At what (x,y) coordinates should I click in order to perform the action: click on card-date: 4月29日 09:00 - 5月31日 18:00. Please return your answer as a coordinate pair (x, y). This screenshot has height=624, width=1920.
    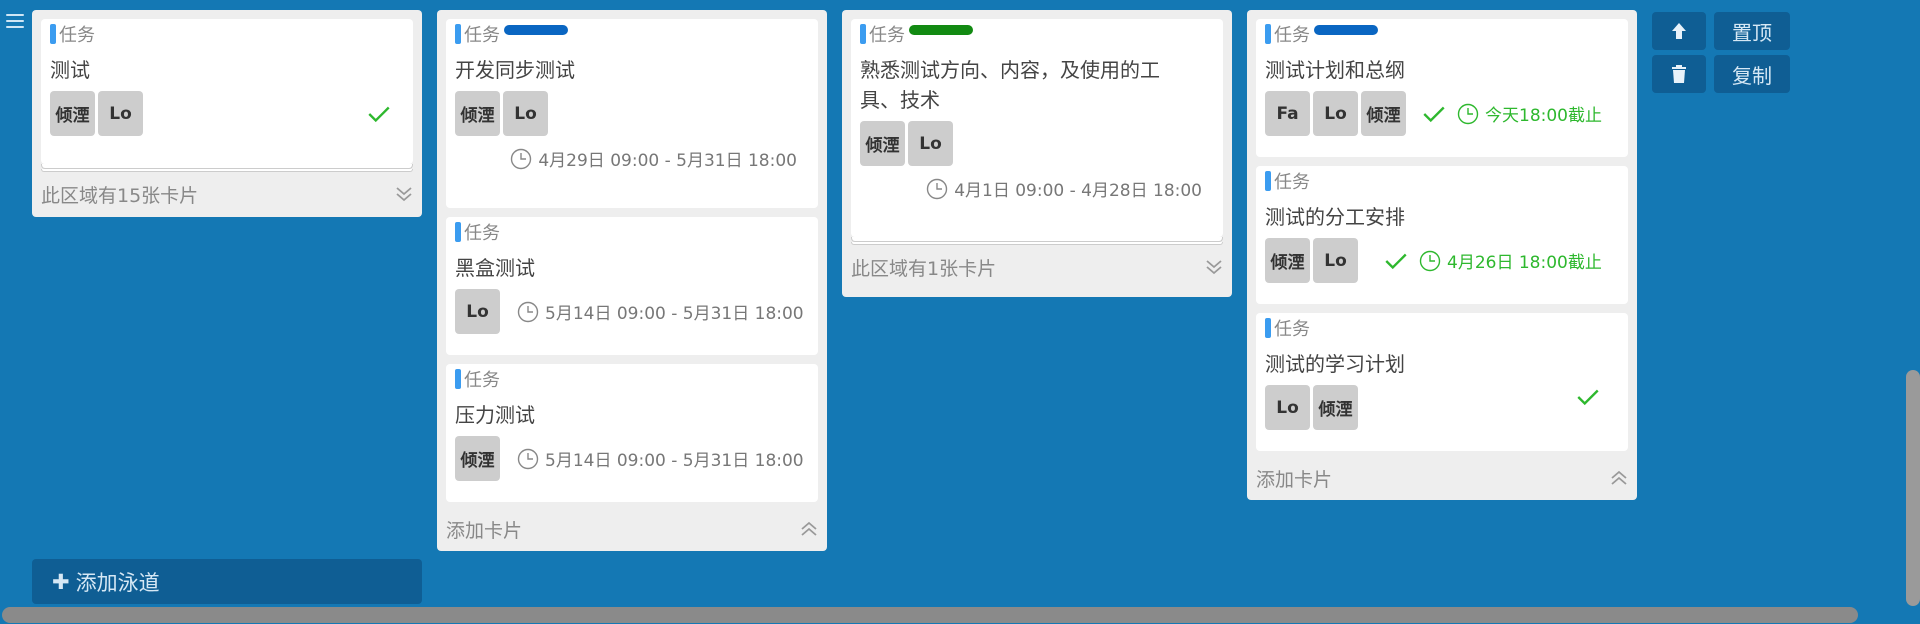
    Looking at the image, I should click on (667, 161).